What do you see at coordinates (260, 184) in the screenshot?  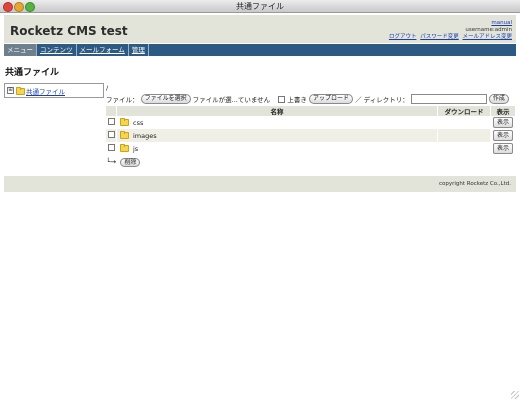 I see `site-footer: copyright Rocketz Co.,Ltd.` at bounding box center [260, 184].